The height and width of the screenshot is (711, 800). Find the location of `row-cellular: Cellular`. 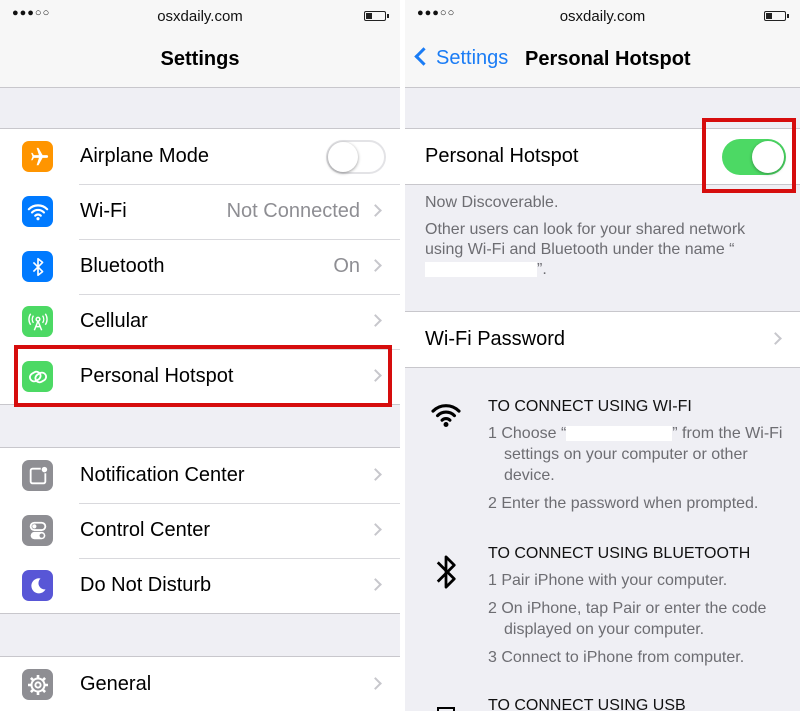

row-cellular: Cellular is located at coordinates (200, 321).